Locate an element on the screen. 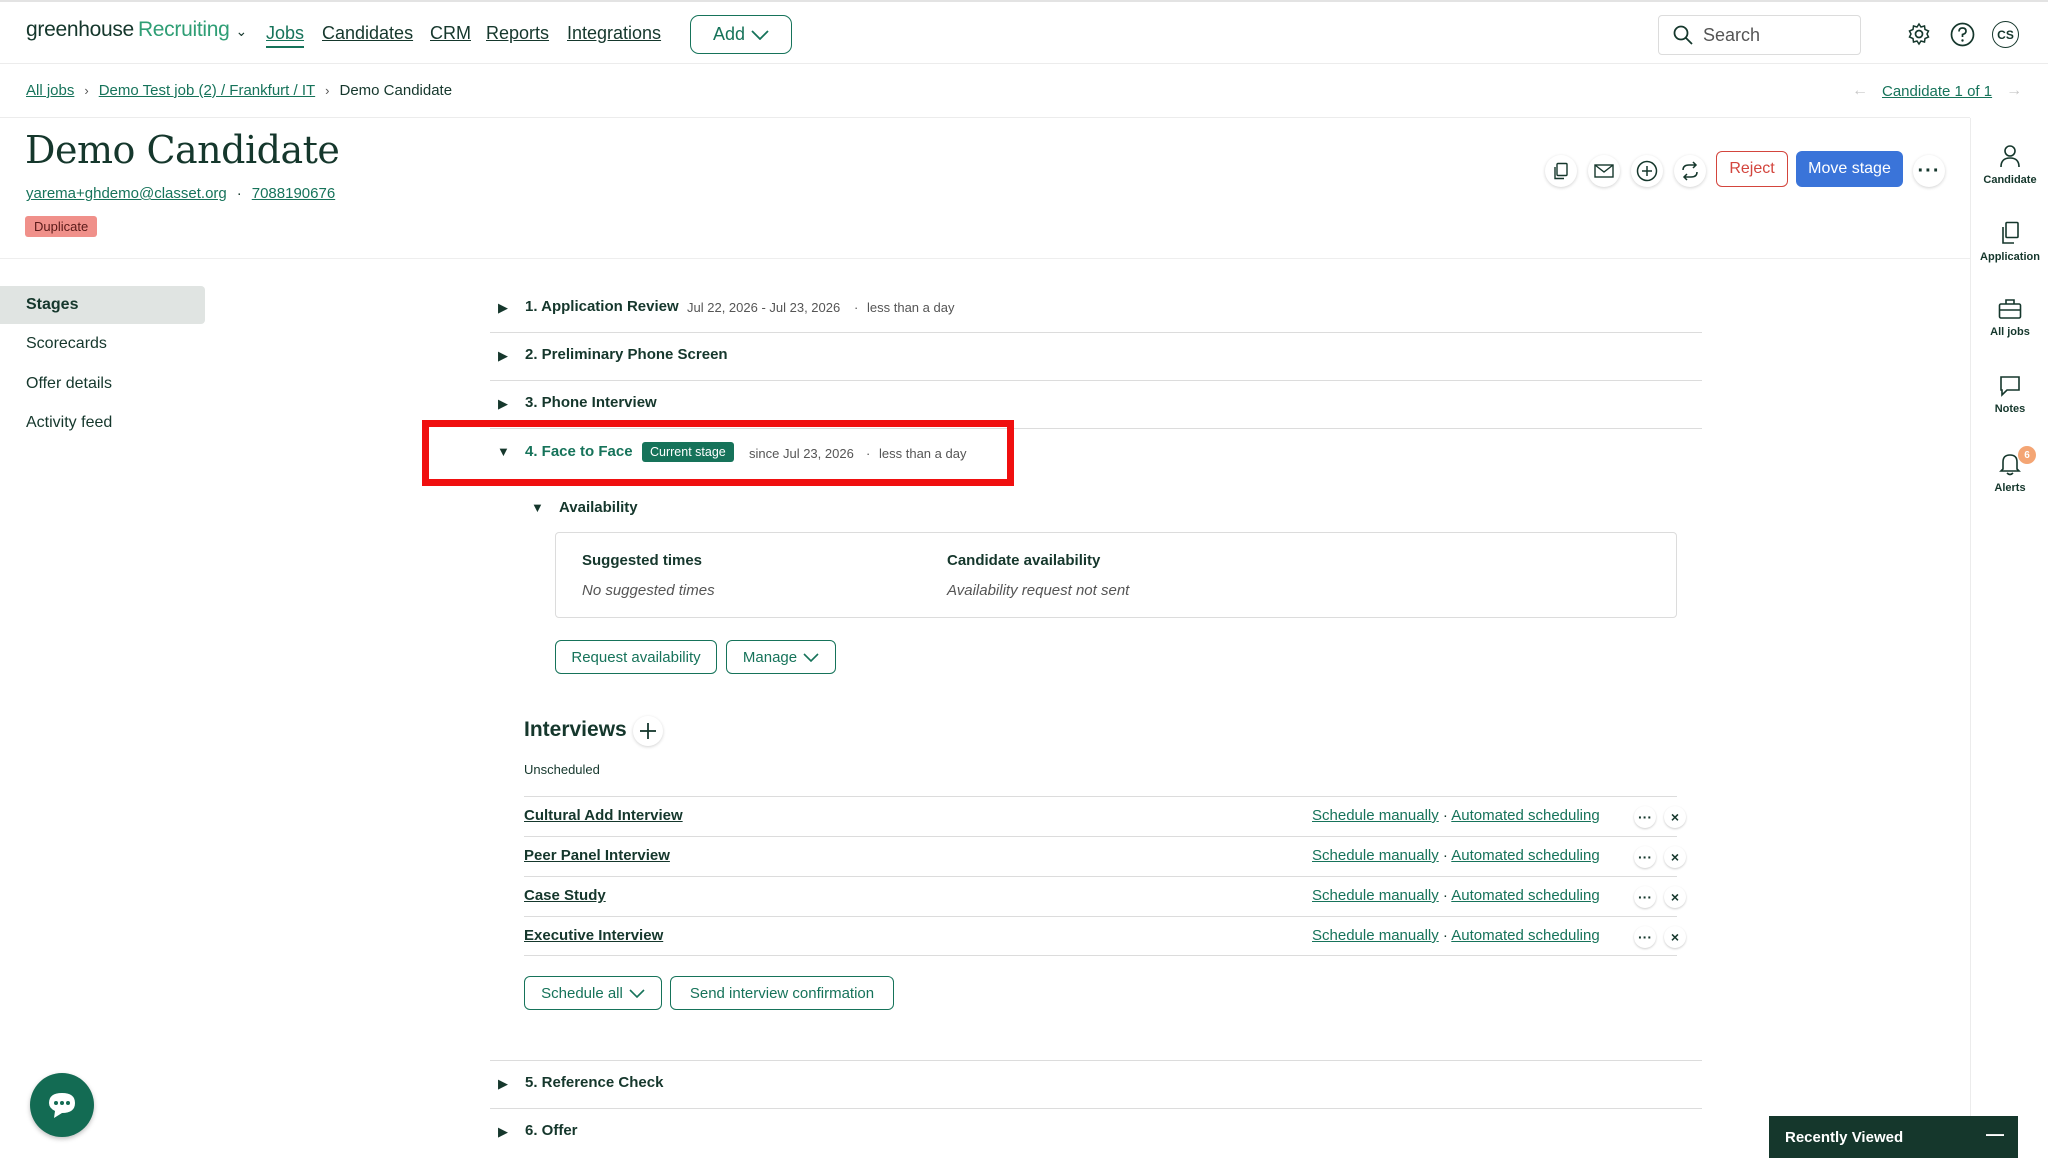 Image resolution: width=2048 pixels, height=1158 pixels. add-circle-icon is located at coordinates (1647, 171).